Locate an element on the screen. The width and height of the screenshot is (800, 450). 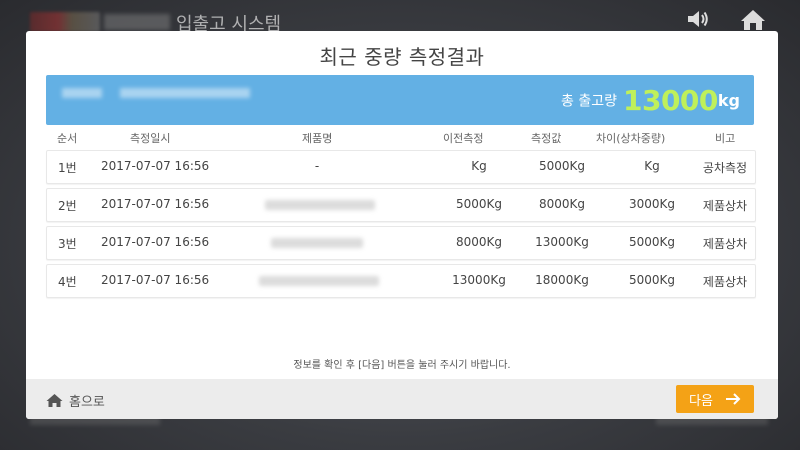
home-button: 홈으로 is located at coordinates (75, 400).